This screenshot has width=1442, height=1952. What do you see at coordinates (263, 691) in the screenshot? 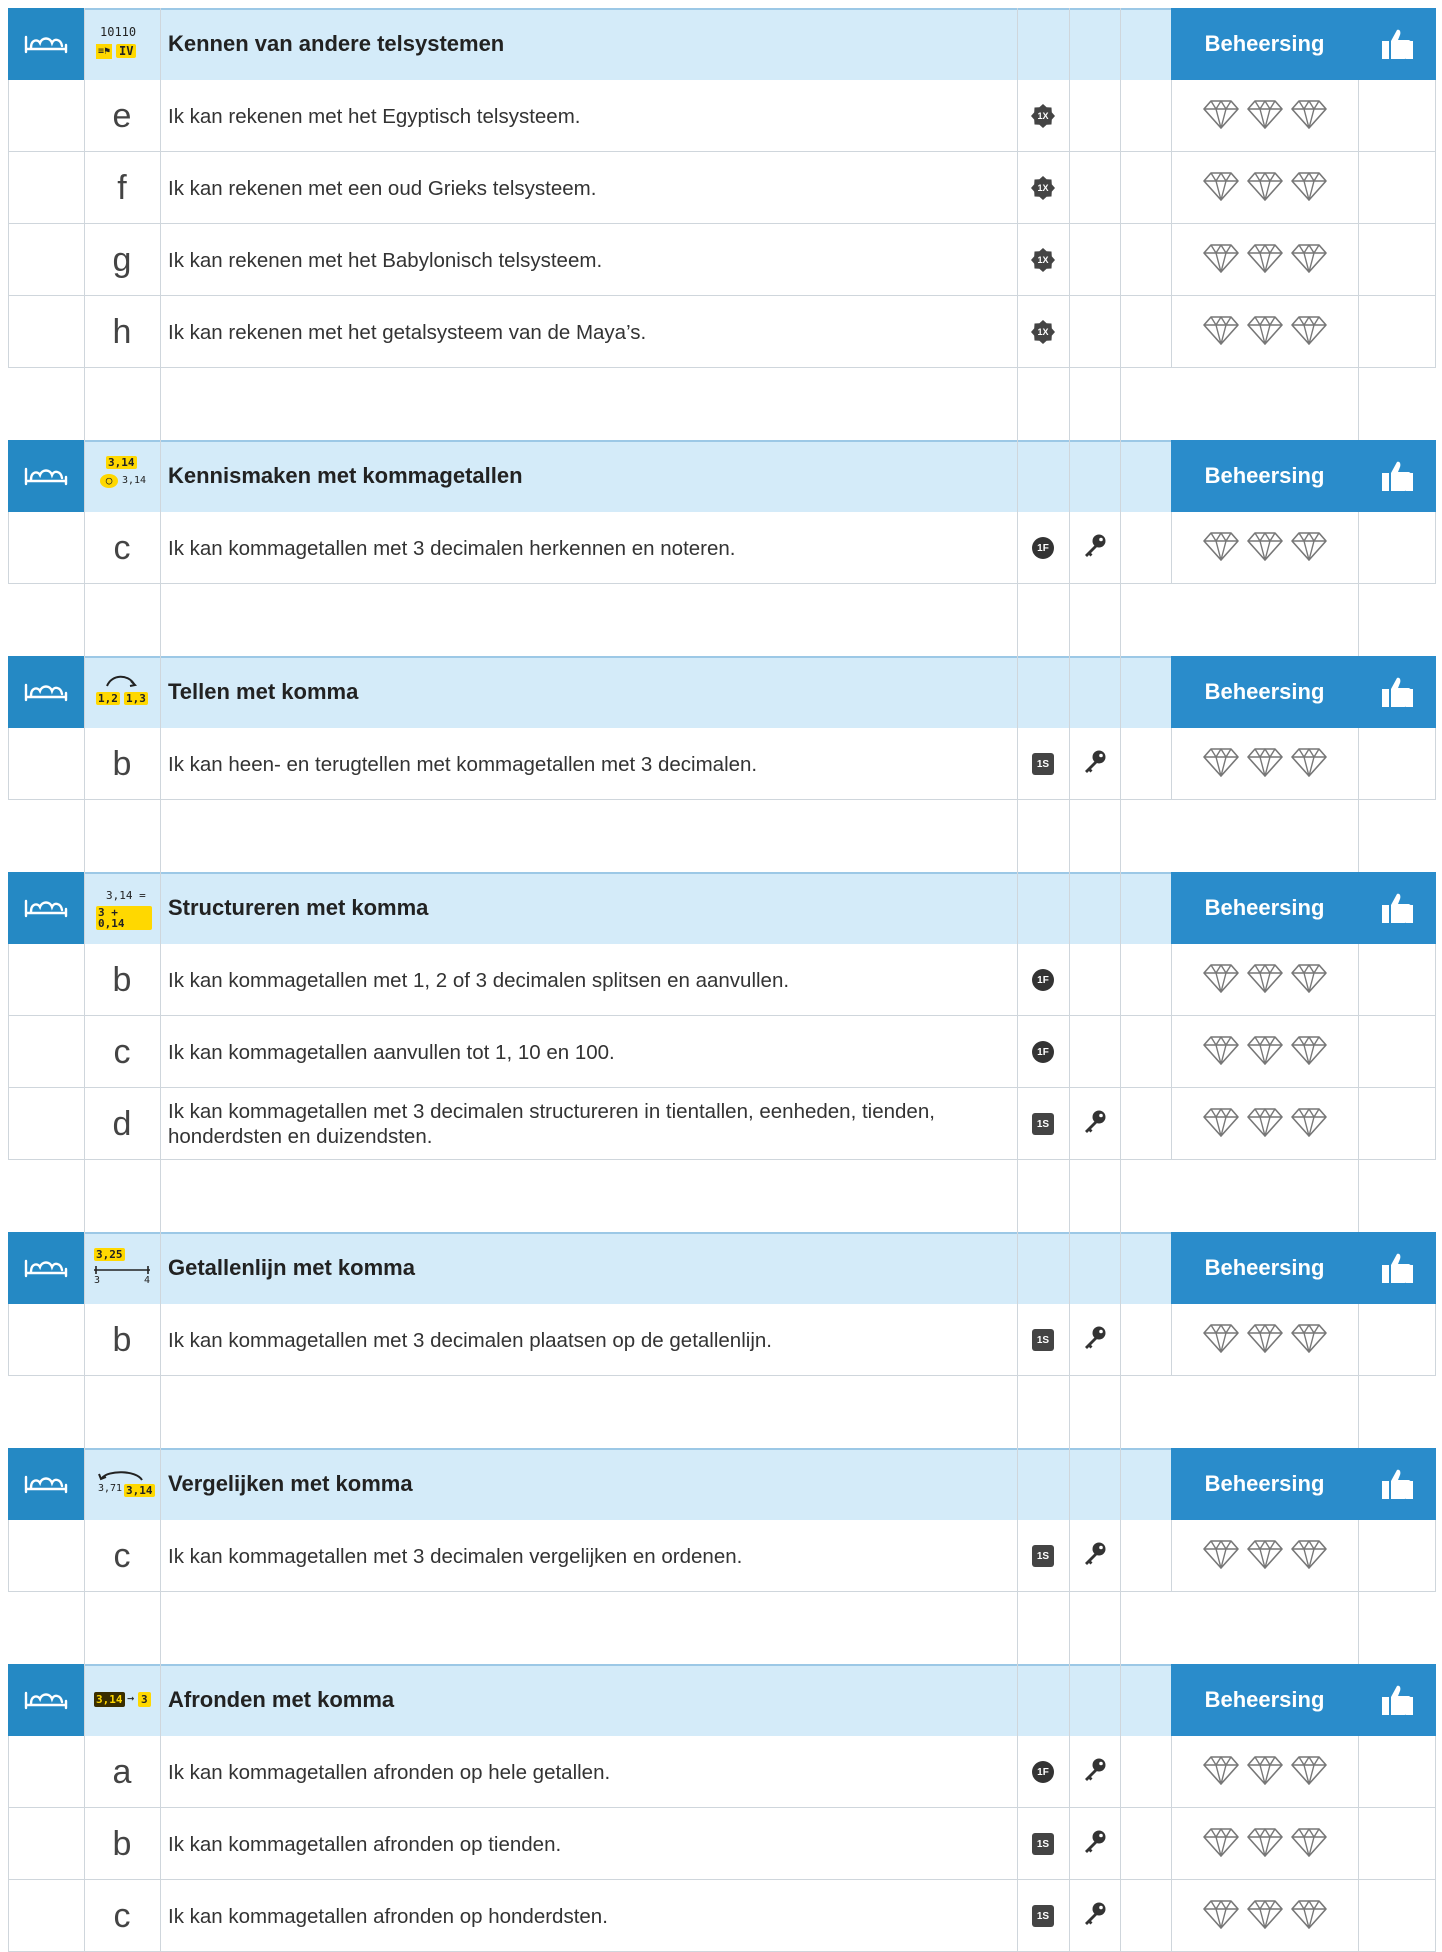
I see `section-title: Tellen met komma` at bounding box center [263, 691].